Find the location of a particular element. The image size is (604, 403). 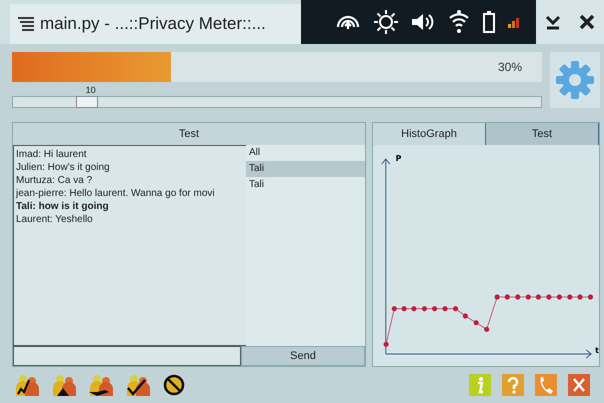

chat-message: Tali: how is it going is located at coordinates (63, 206).